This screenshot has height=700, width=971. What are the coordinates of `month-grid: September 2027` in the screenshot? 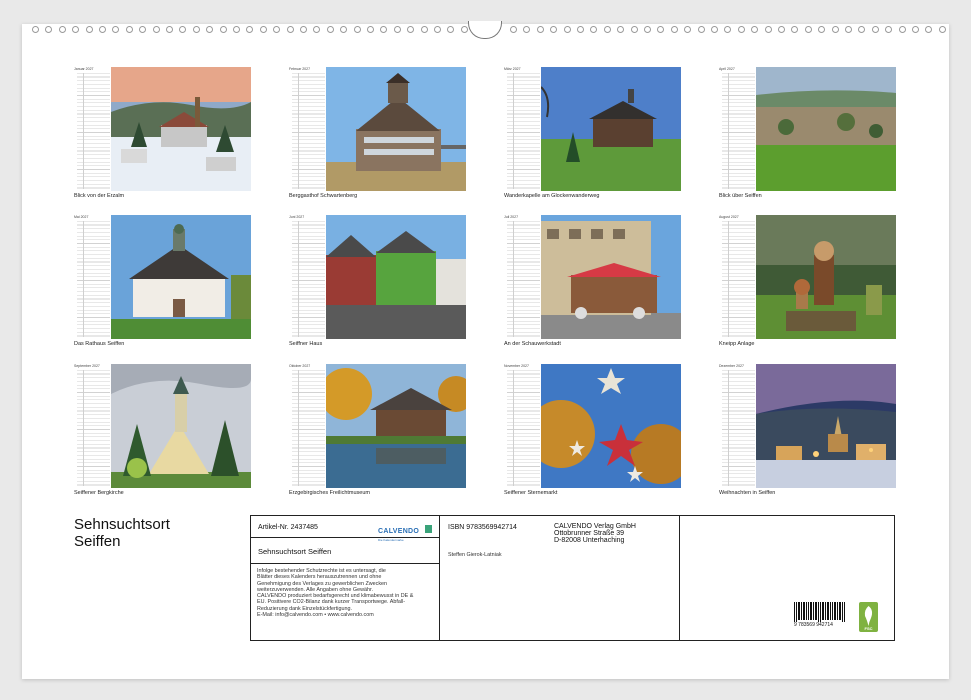 It's located at (92, 426).